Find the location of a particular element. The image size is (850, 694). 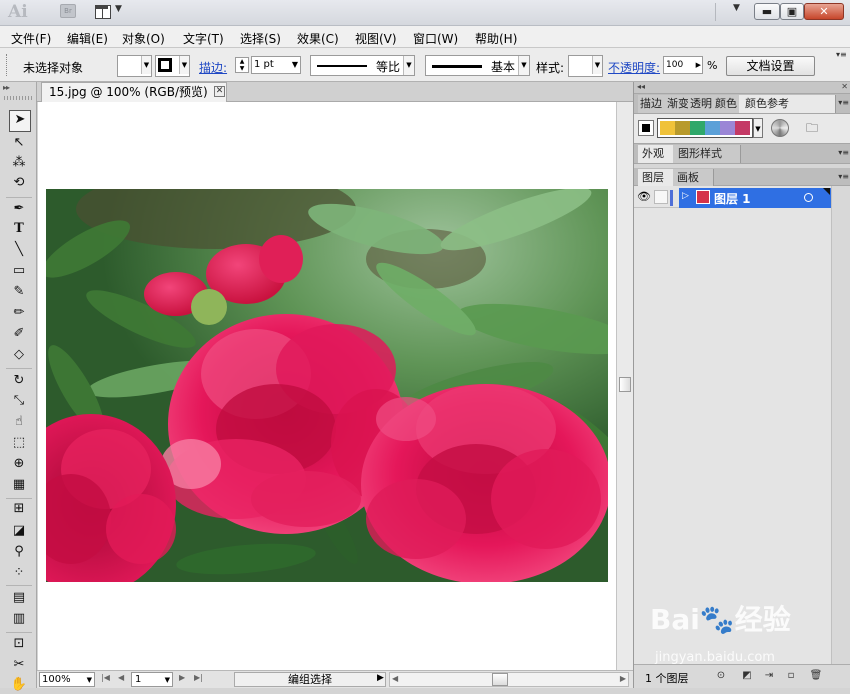

brush-definition-dropdown: 基本 ▼ is located at coordinates (477, 65).